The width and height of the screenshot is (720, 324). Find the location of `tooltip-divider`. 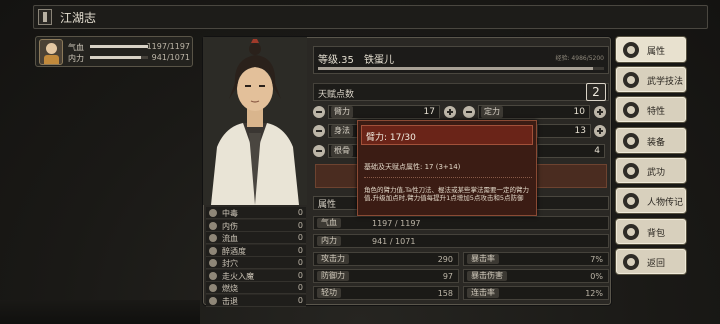

tooltip-divider is located at coordinates (448, 177).